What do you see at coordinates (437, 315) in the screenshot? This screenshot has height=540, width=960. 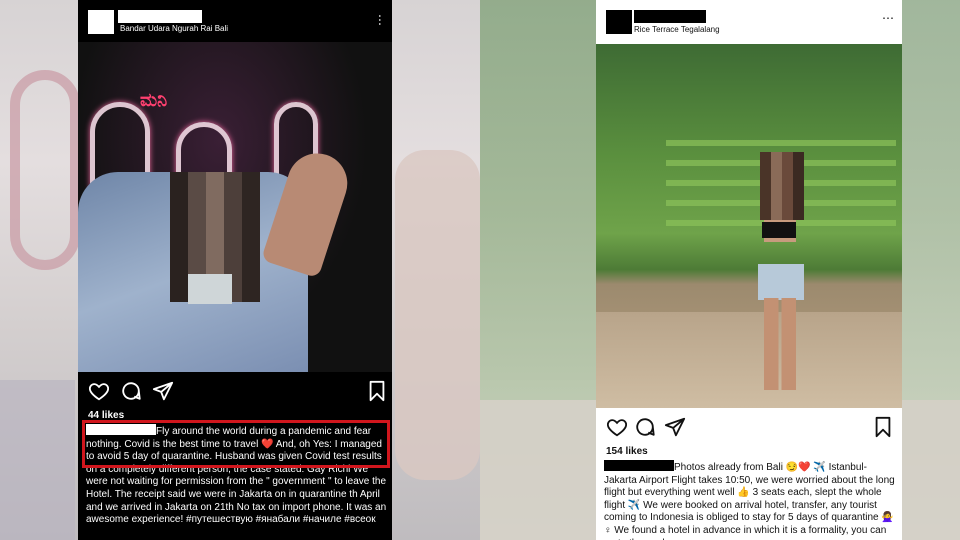 I see `blurred-hand-decor` at bounding box center [437, 315].